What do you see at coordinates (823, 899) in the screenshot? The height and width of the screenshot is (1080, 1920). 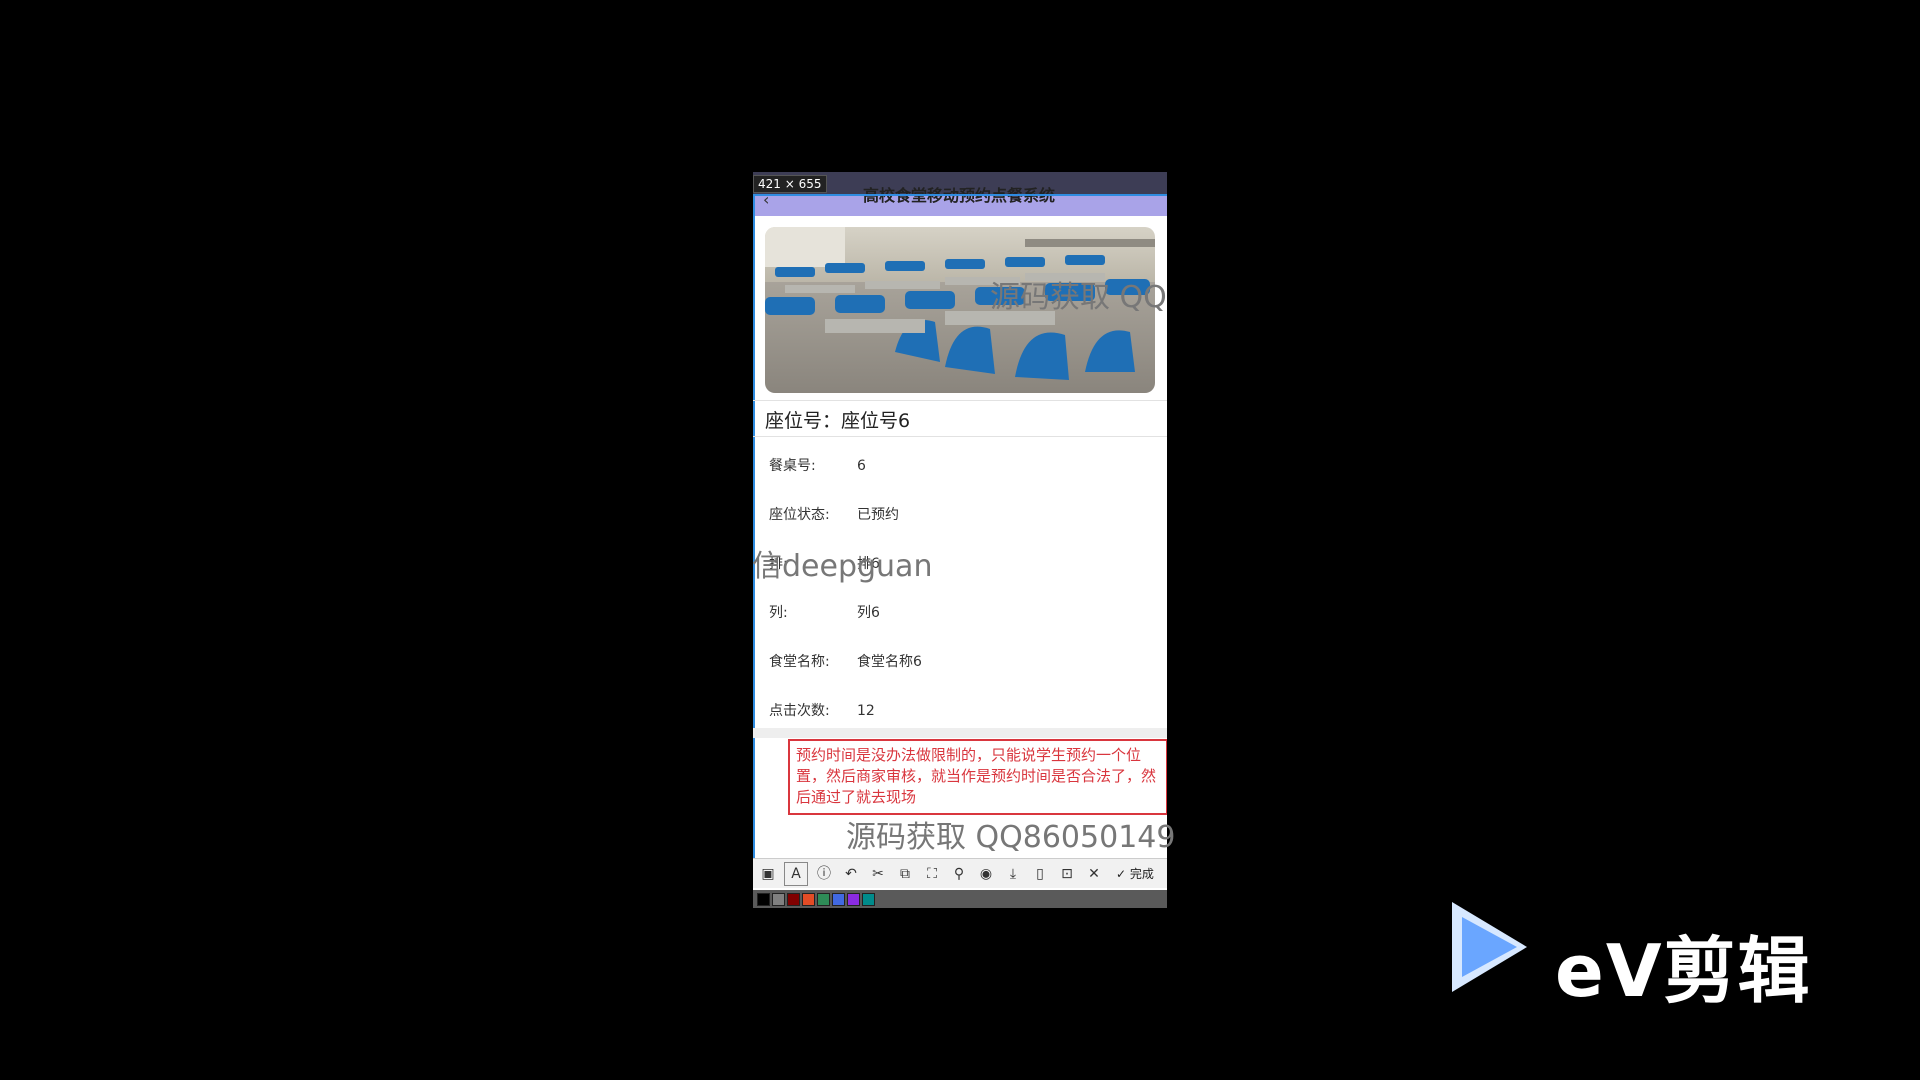 I see `color-swatch-green` at bounding box center [823, 899].